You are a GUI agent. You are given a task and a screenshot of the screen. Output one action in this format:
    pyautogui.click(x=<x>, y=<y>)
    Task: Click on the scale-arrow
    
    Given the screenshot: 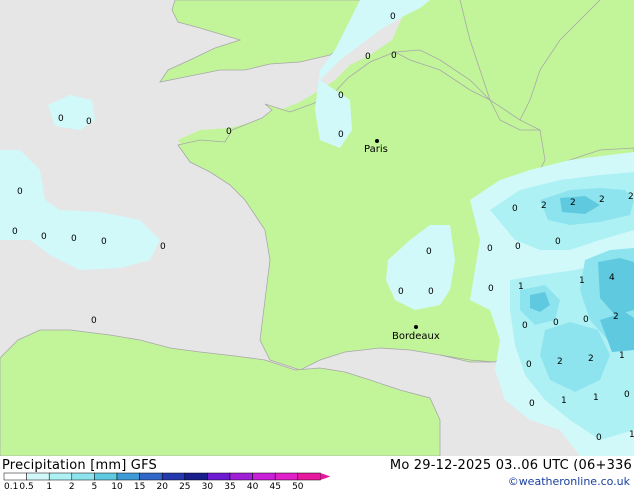 What is the action you would take?
    pyautogui.click(x=325, y=476)
    